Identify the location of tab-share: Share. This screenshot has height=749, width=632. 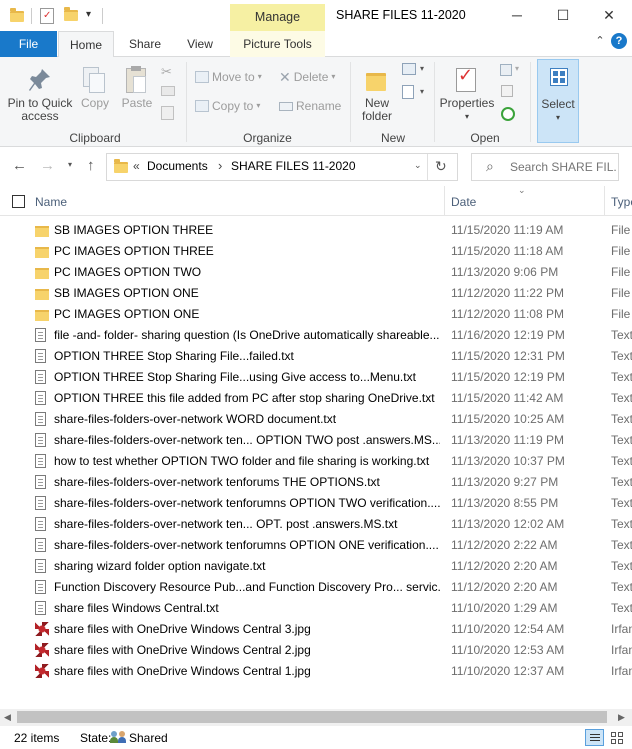
(145, 44).